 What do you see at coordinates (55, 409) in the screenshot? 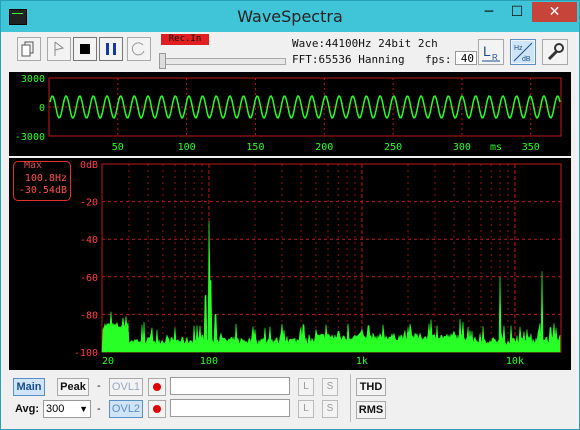
I see `average-value: 300` at bounding box center [55, 409].